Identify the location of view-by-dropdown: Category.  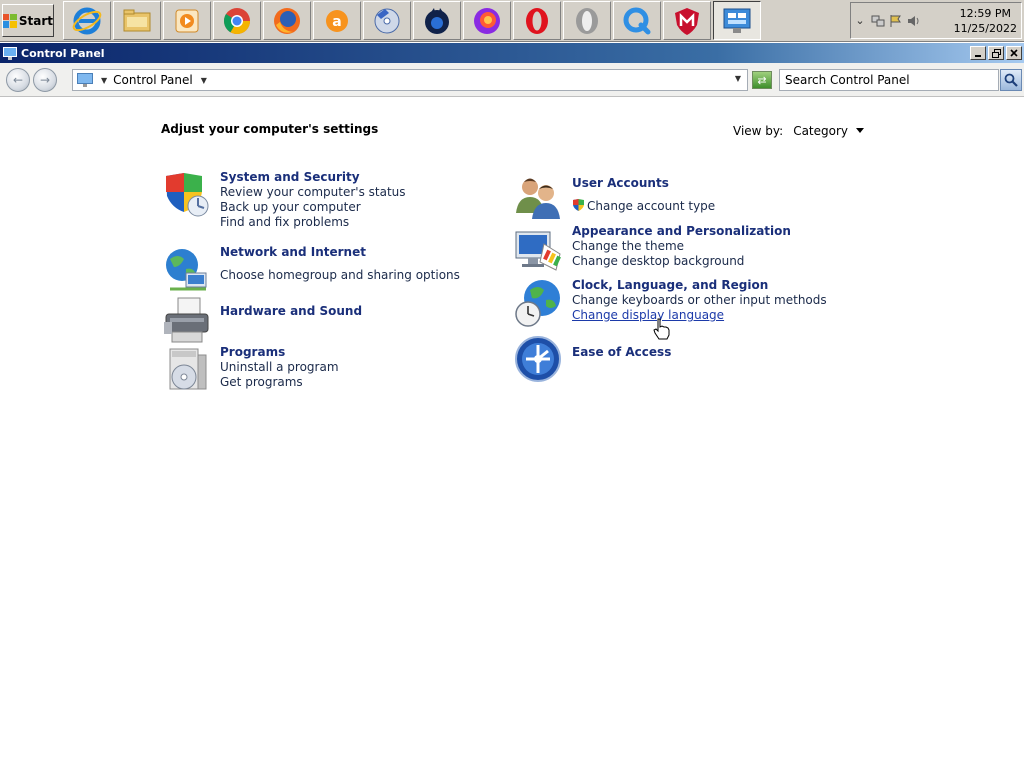
(829, 131).